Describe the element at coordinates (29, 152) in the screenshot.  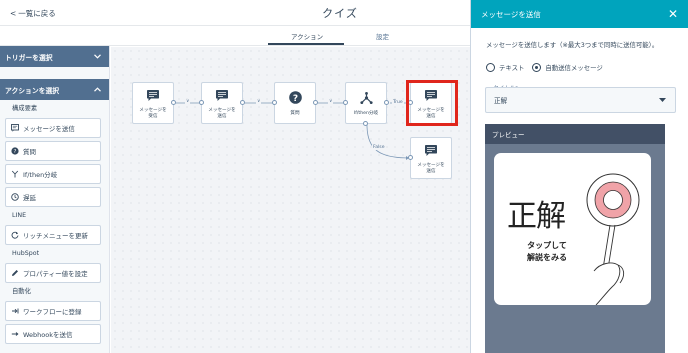
I see `sidebar-item-label: 質問` at that location.